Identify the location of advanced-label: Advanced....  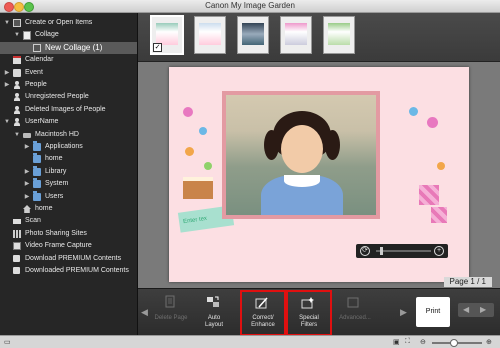
(355, 318).